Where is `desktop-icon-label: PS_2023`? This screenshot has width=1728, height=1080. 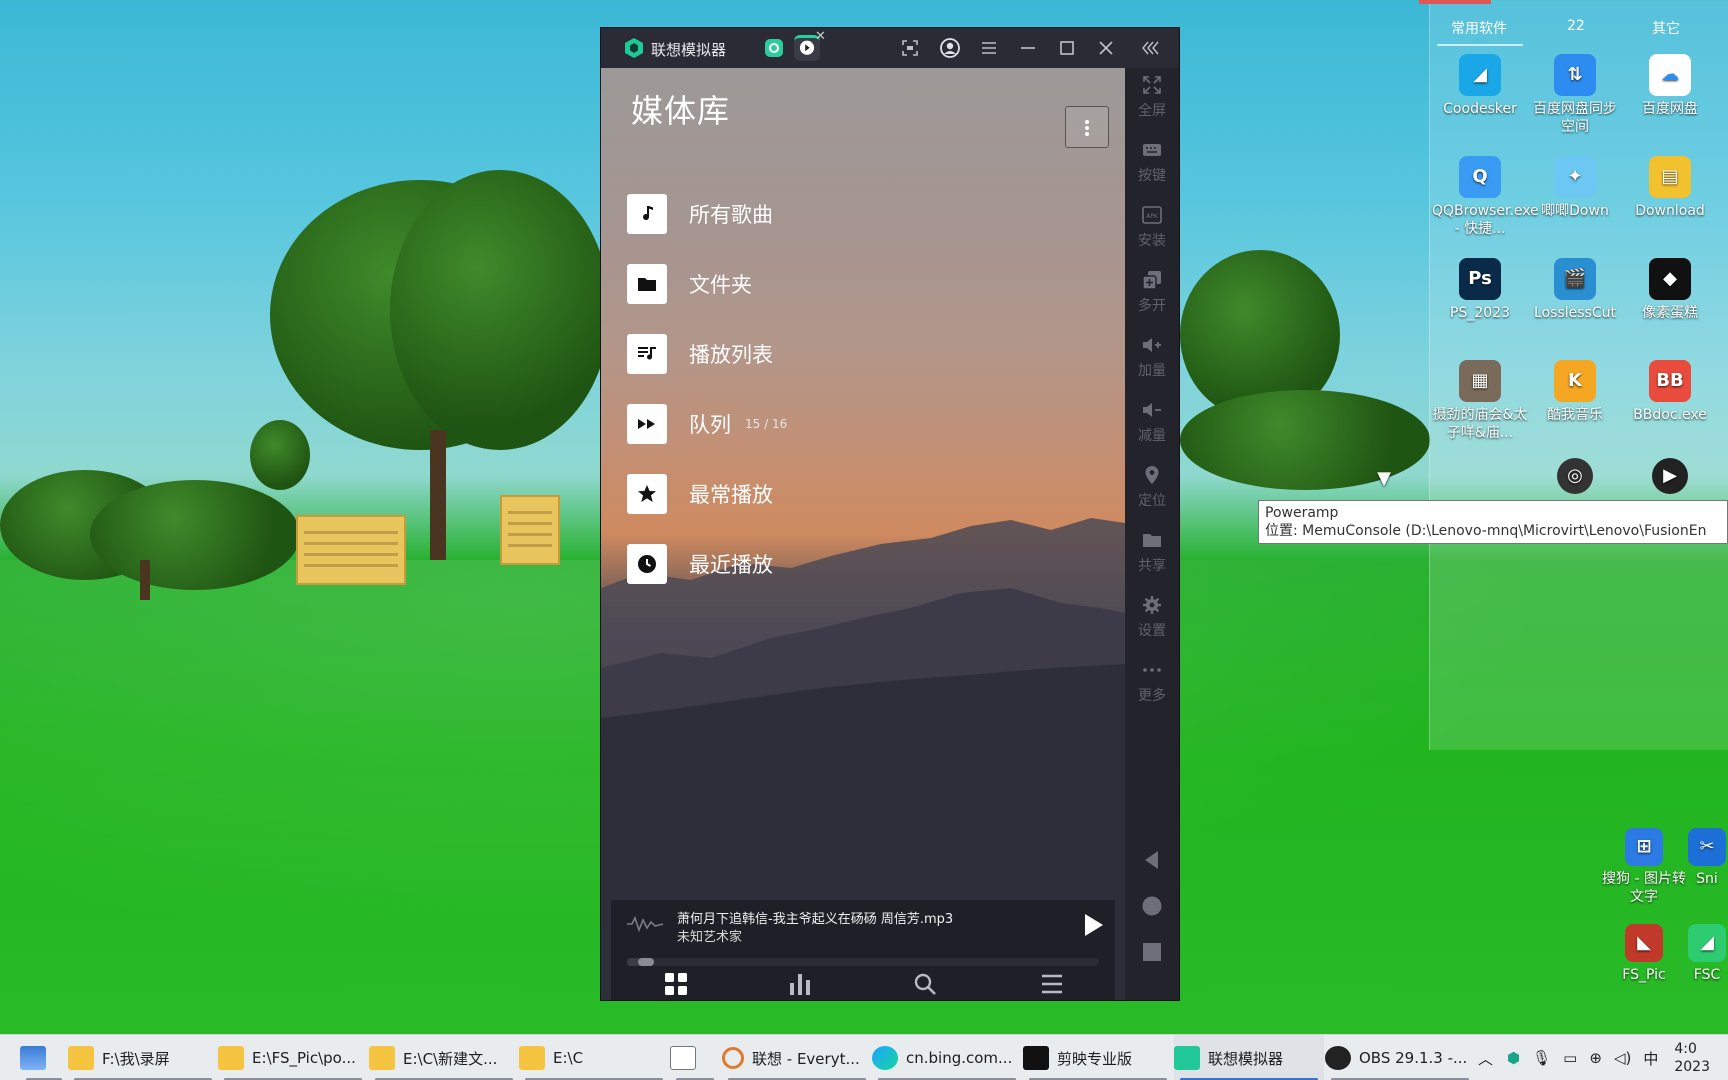 desktop-icon-label: PS_2023 is located at coordinates (1480, 313).